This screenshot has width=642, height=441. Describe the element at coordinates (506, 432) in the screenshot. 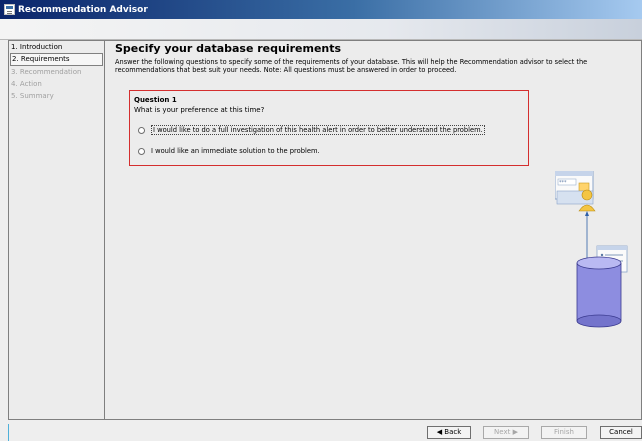

I see `next-button: Next ▶` at that location.